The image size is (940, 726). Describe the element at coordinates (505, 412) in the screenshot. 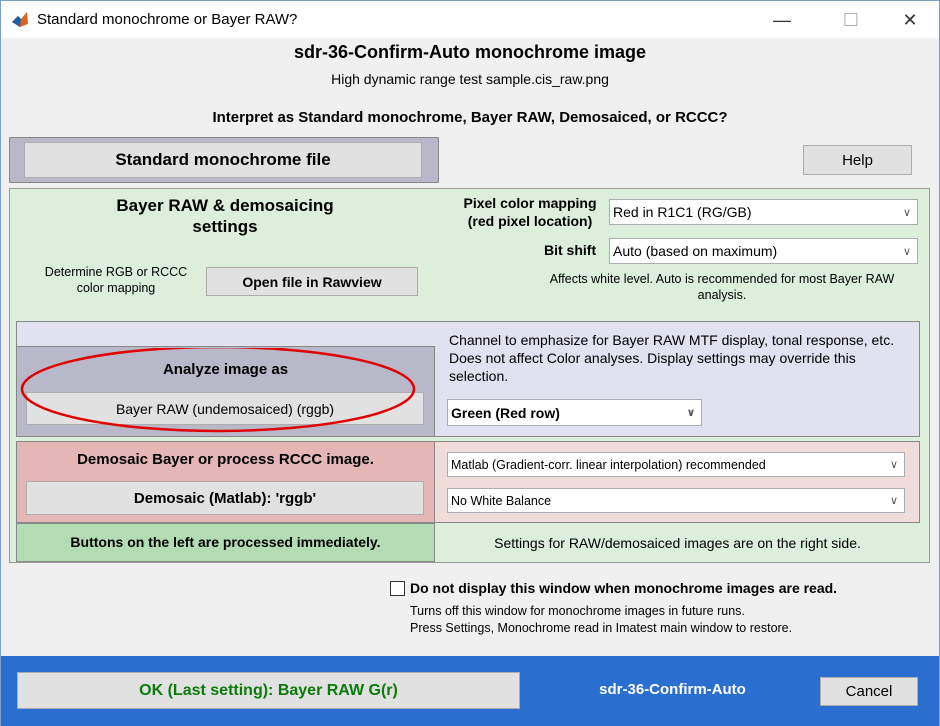

I see `channel-value: Green (Red row)` at that location.